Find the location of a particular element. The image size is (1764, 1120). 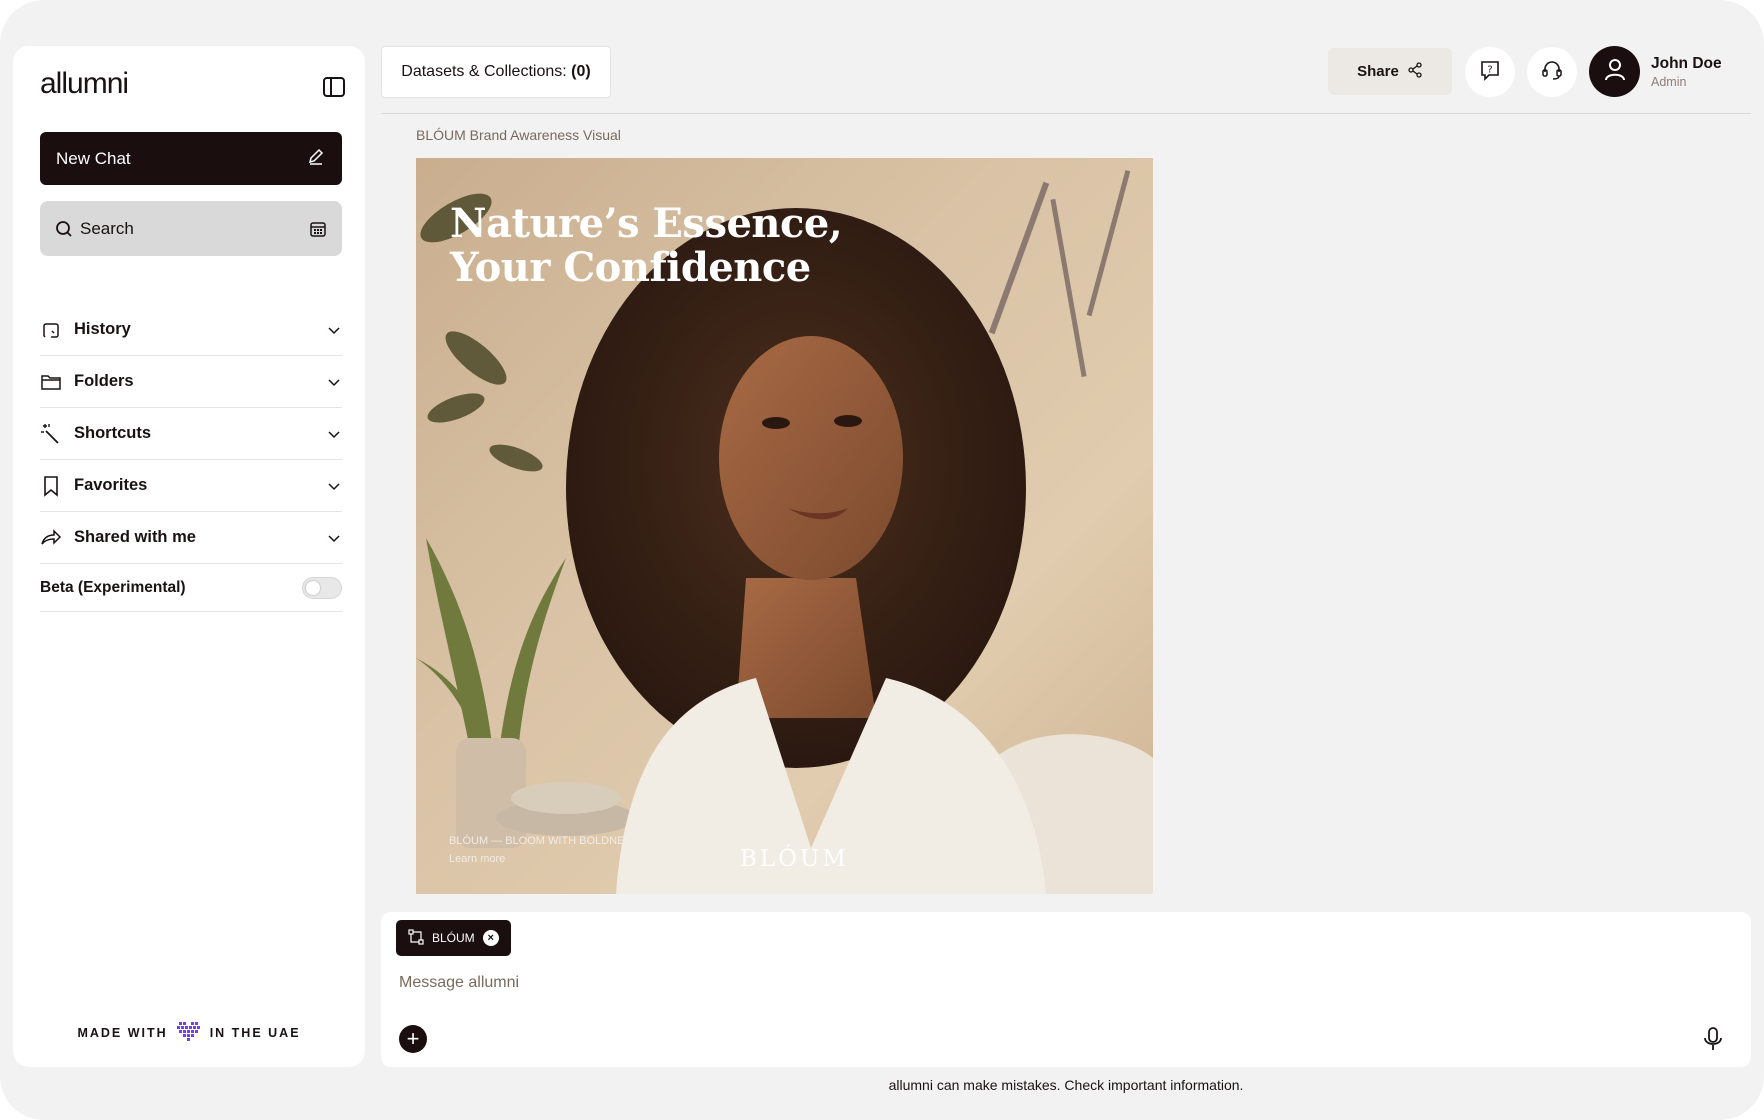

sidebar-item-shortcuts: Shortcuts is located at coordinates (191, 434).